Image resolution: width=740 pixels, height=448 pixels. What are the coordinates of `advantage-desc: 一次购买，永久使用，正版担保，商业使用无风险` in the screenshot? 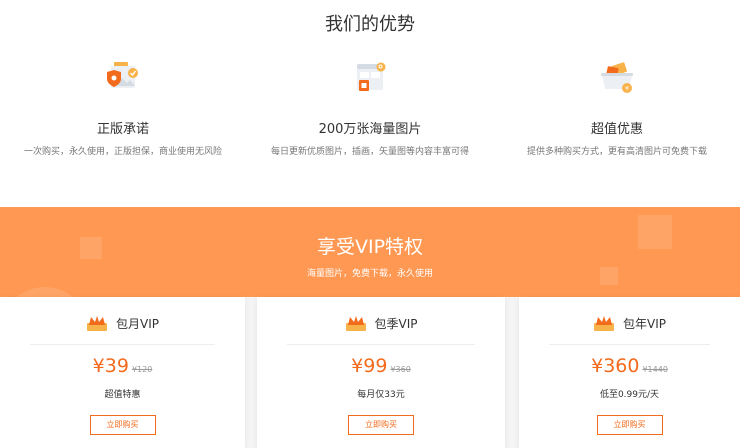 It's located at (122, 152).